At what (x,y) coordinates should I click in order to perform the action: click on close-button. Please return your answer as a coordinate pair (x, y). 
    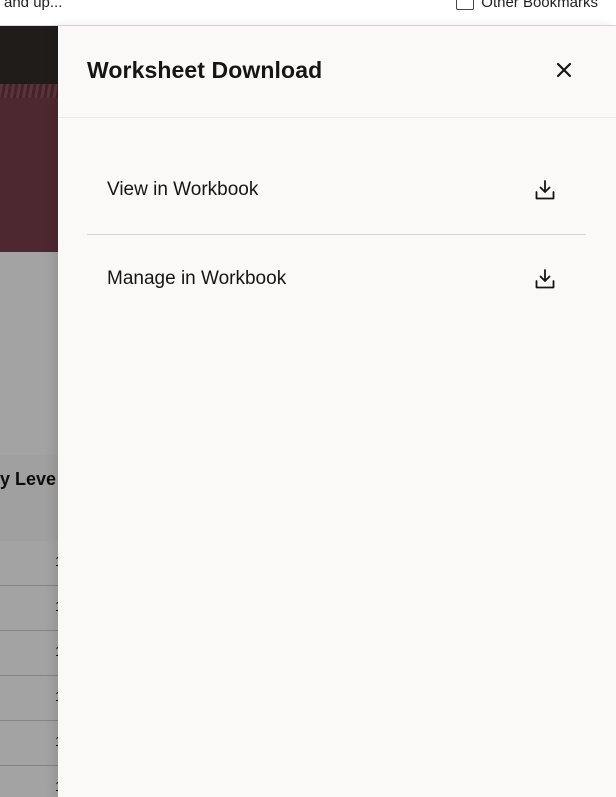
    Looking at the image, I should click on (564, 70).